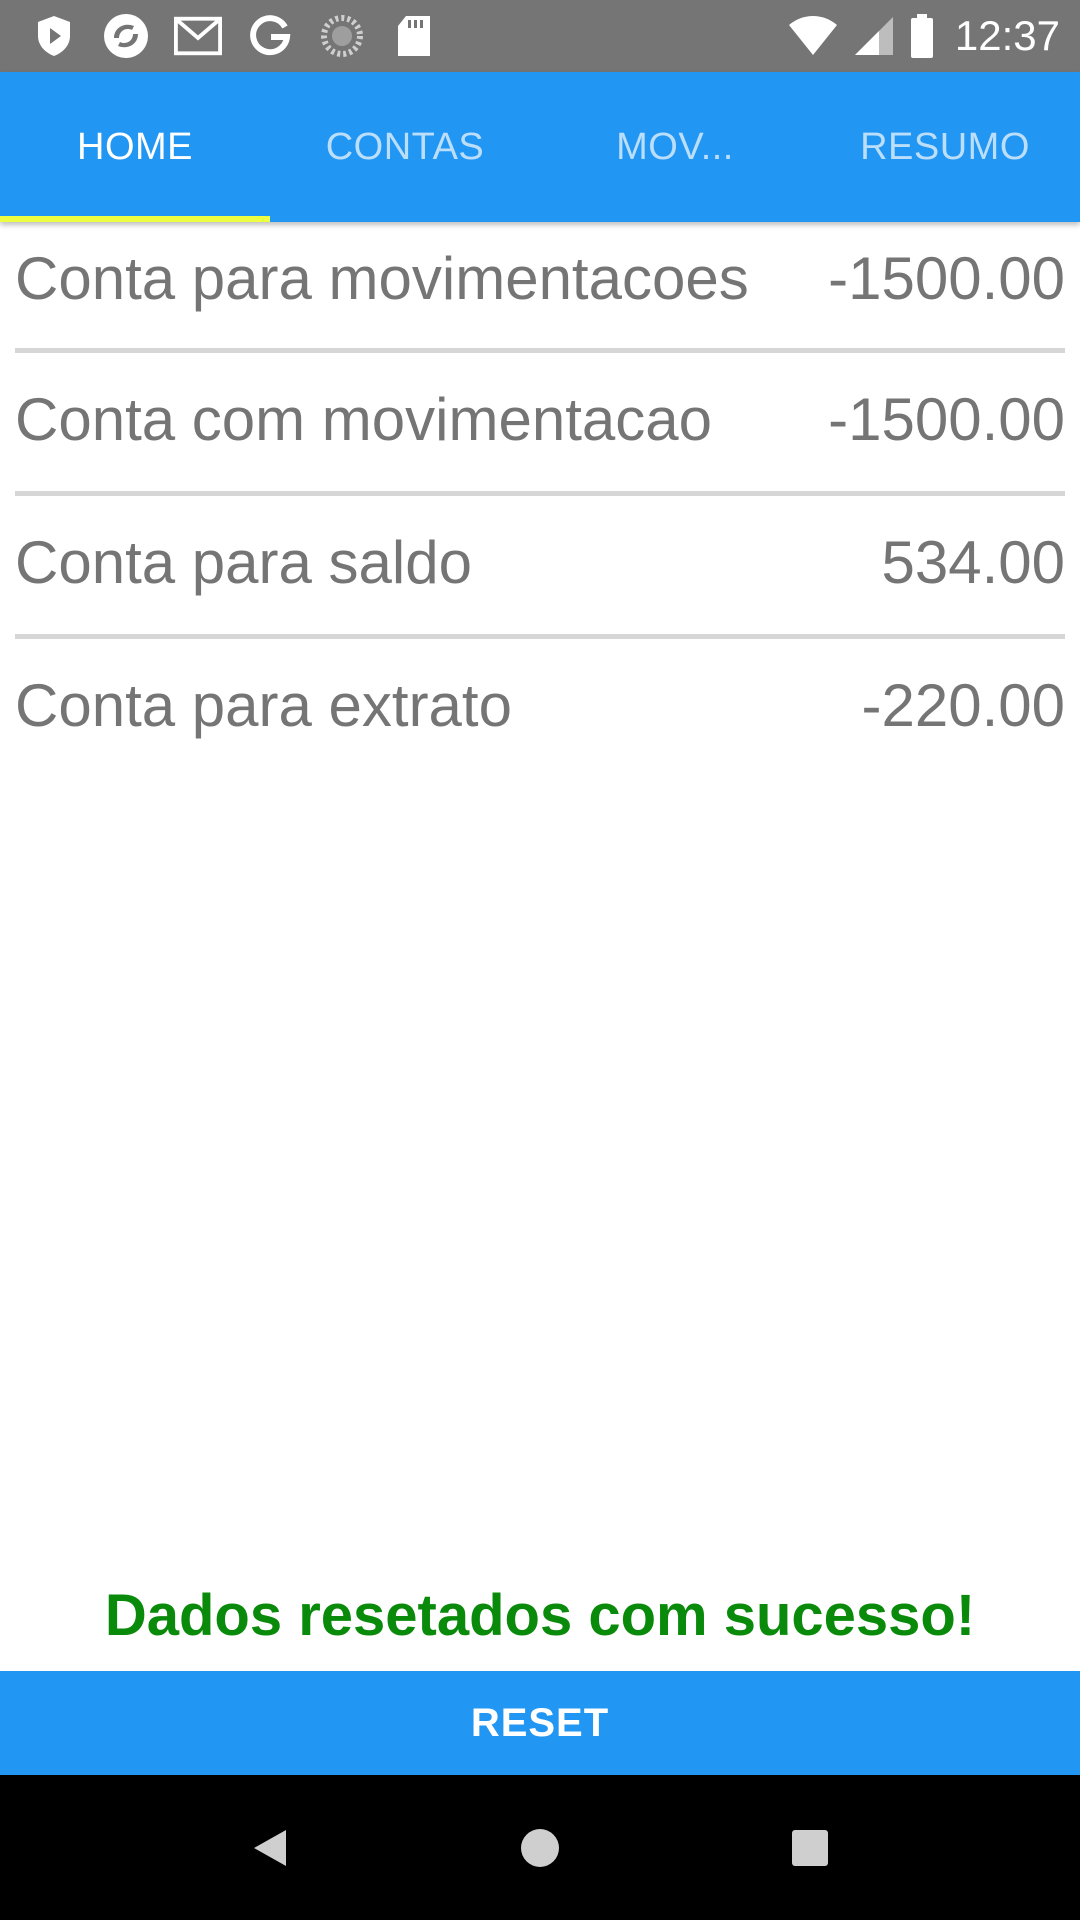 This screenshot has width=1080, height=1920. What do you see at coordinates (270, 36) in the screenshot?
I see `google-icon` at bounding box center [270, 36].